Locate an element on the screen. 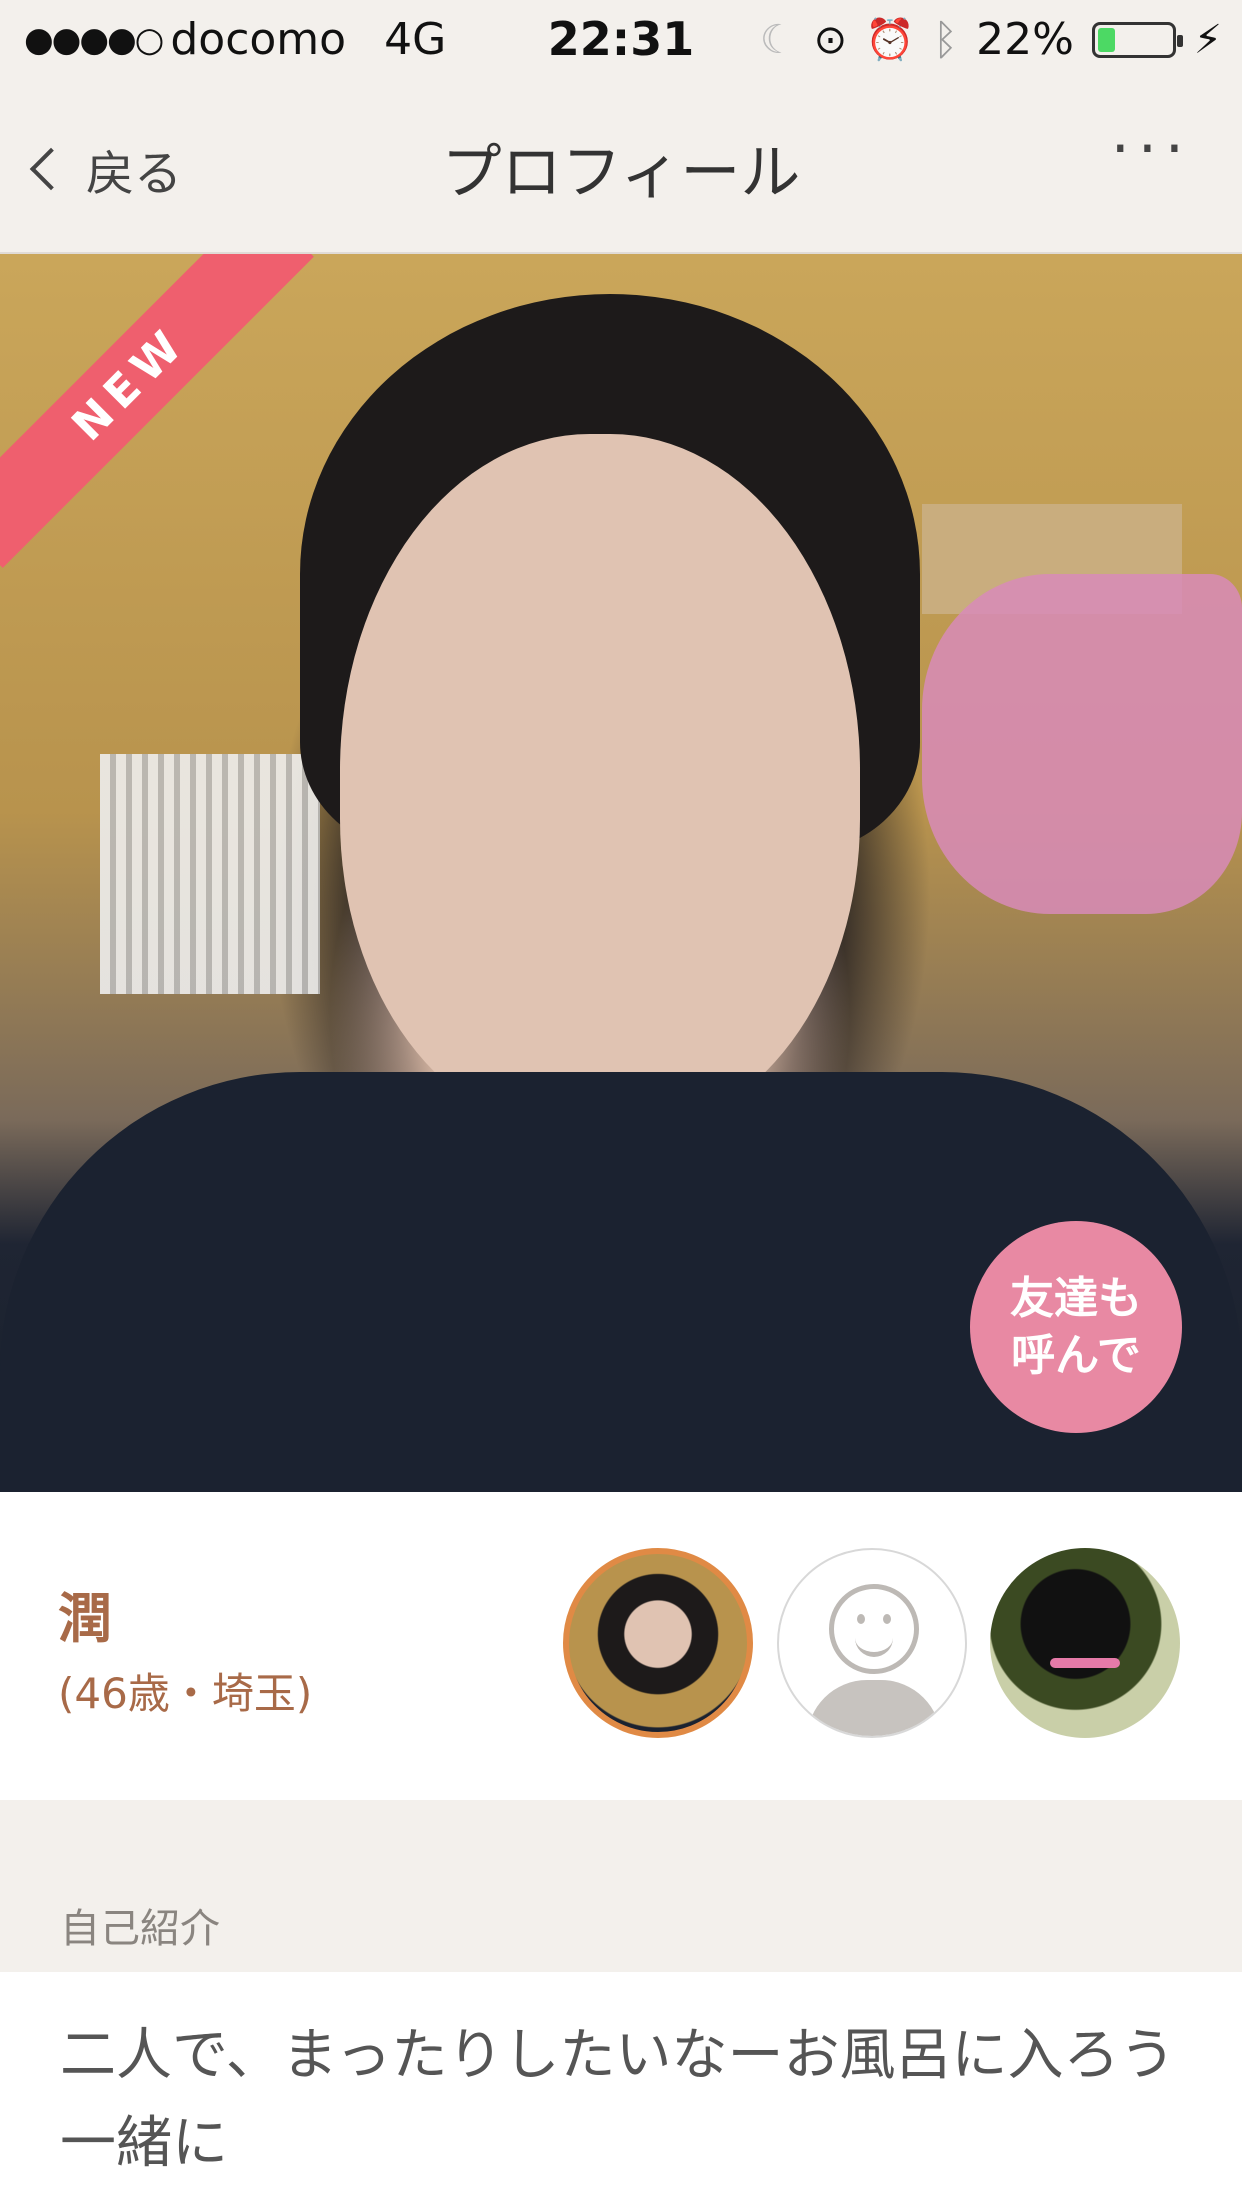  status-right: ☾ ⊙ ⏰ ᛒ 22% ⚡ is located at coordinates (991, 39).